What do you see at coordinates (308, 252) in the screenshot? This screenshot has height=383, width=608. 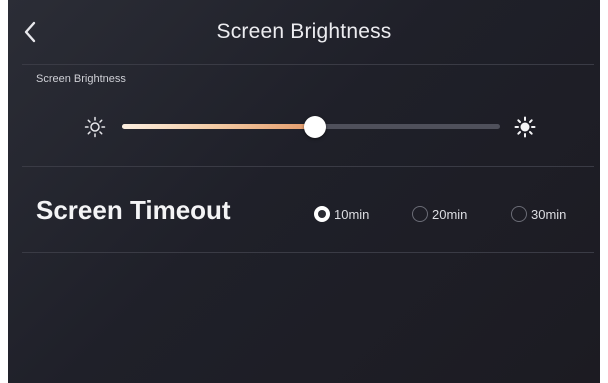 I see `timeout-divider` at bounding box center [308, 252].